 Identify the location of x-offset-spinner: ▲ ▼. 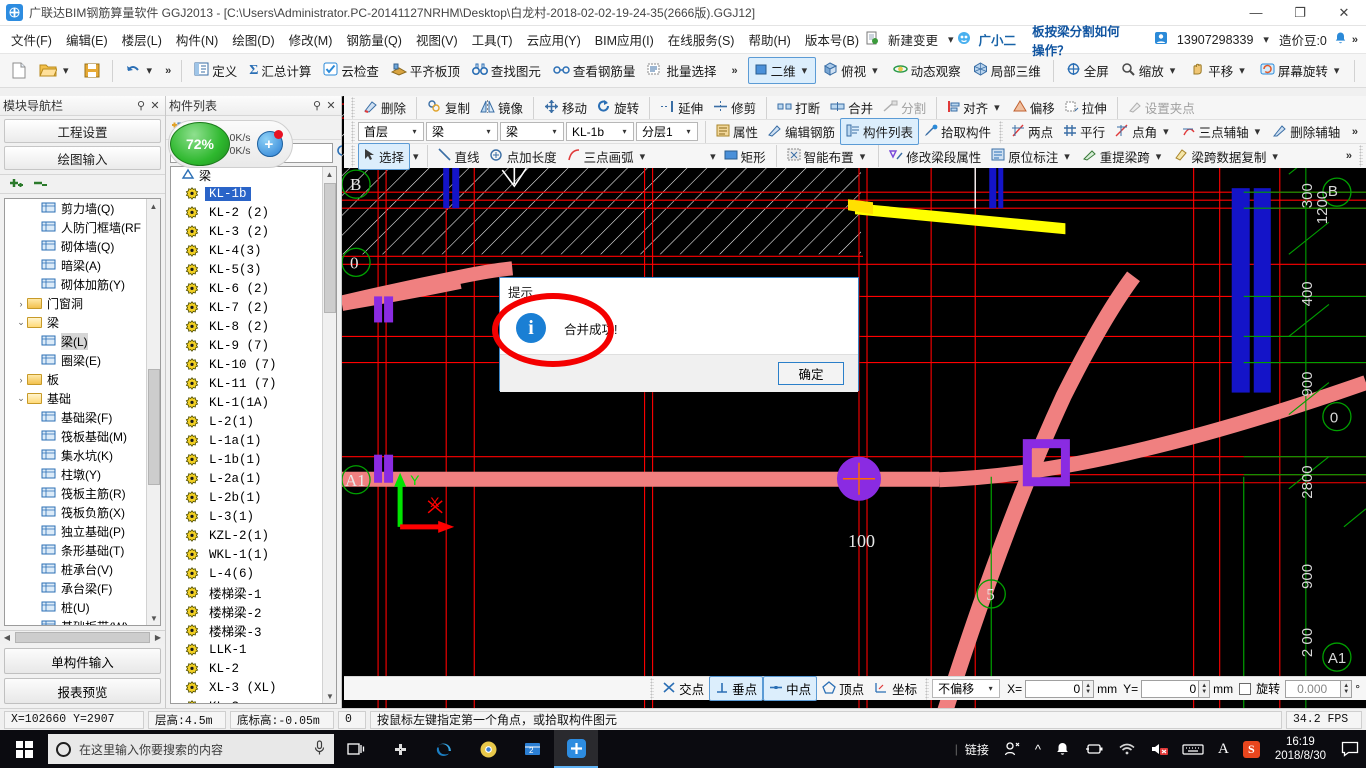
(1089, 688).